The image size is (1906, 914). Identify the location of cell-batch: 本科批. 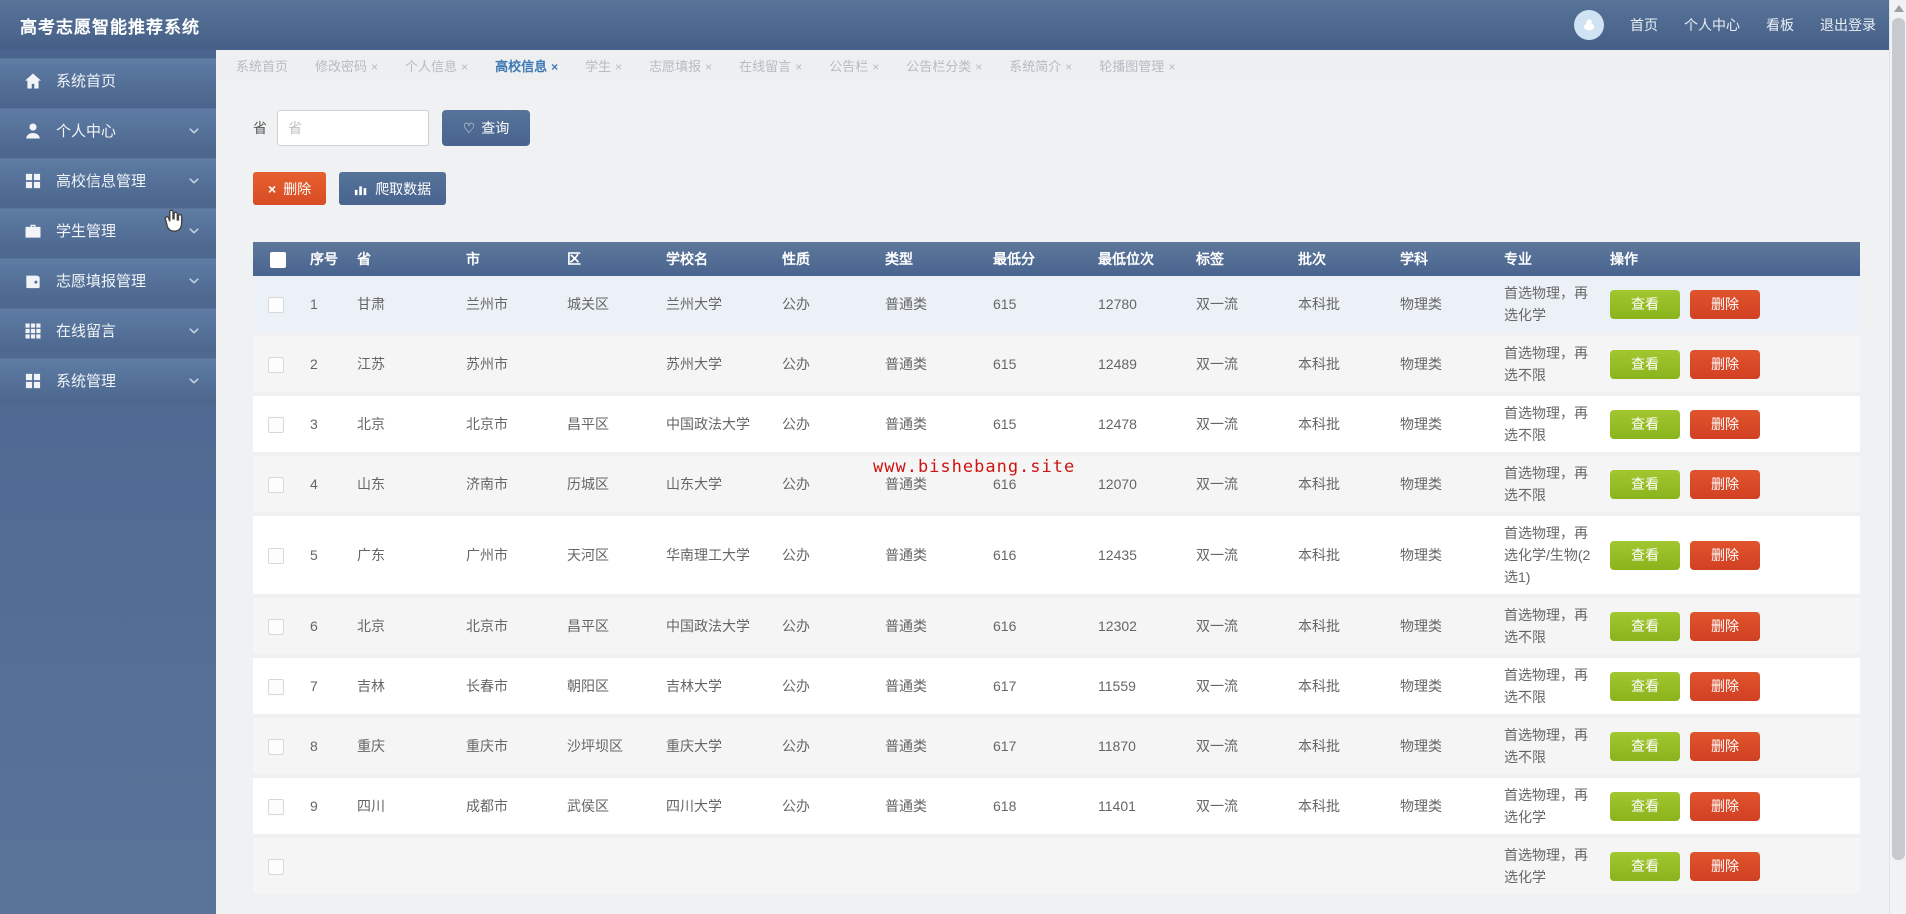
(1341, 627).